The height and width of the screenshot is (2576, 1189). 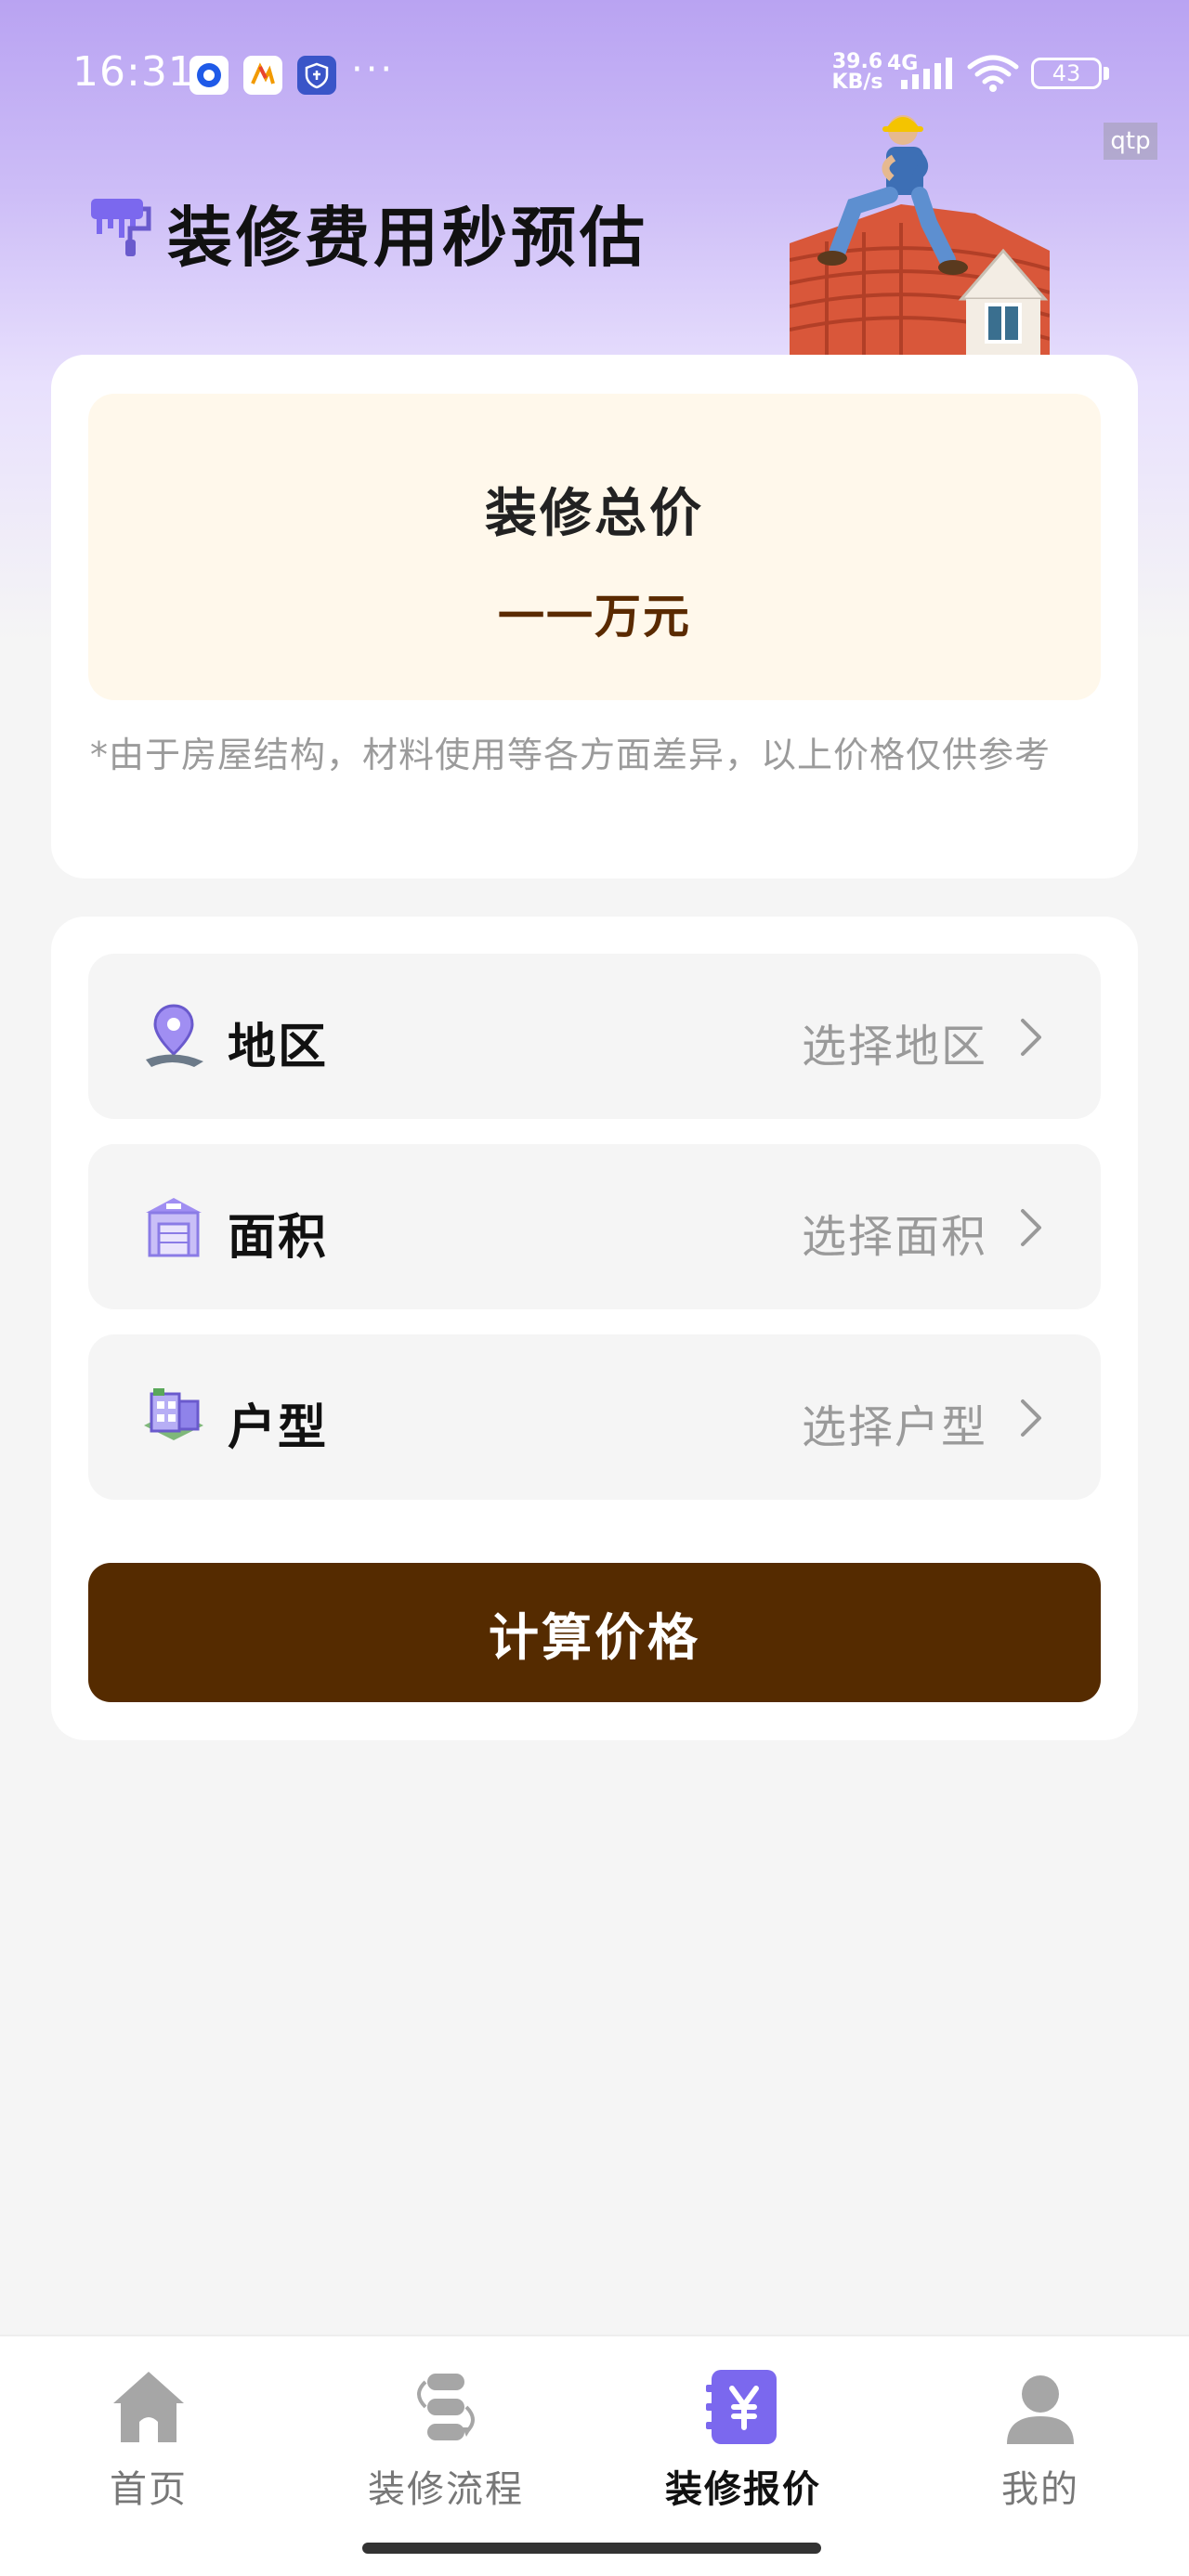 What do you see at coordinates (592, 2548) in the screenshot?
I see `home-indicator` at bounding box center [592, 2548].